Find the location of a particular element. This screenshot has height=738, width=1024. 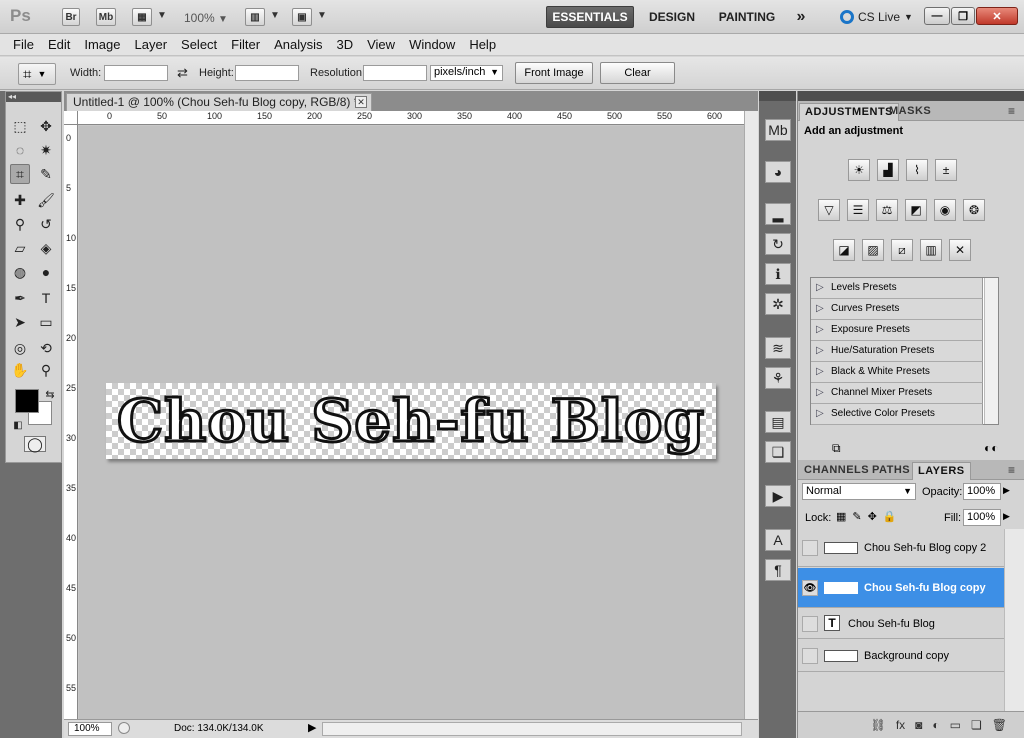

lock-position-icon: ✥ is located at coordinates (875, 517).